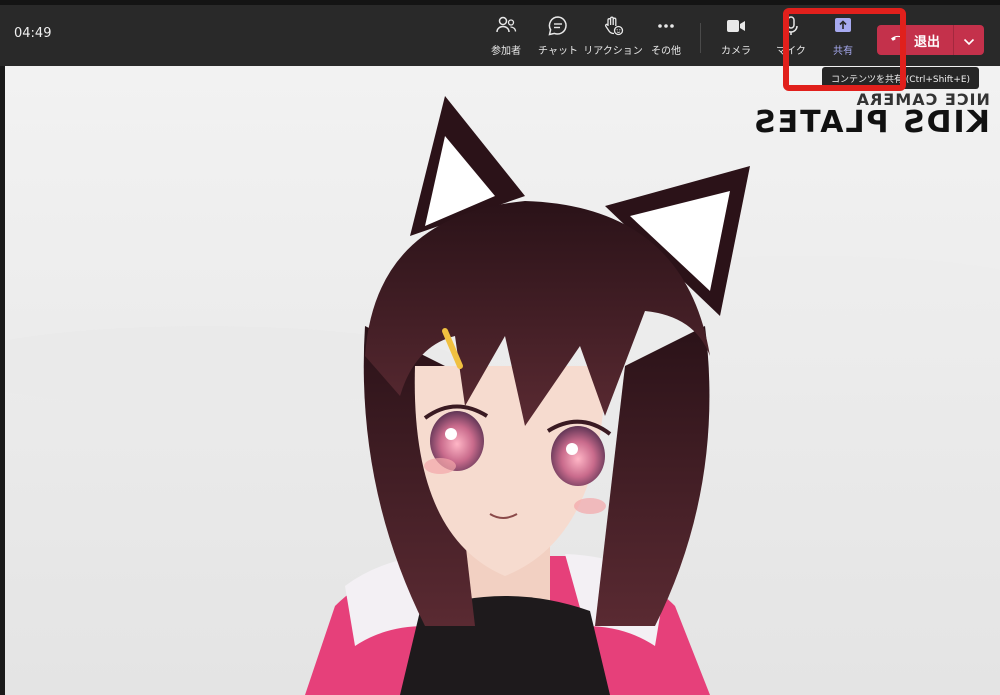 The width and height of the screenshot is (1000, 695). What do you see at coordinates (506, 26) in the screenshot?
I see `people-icon` at bounding box center [506, 26].